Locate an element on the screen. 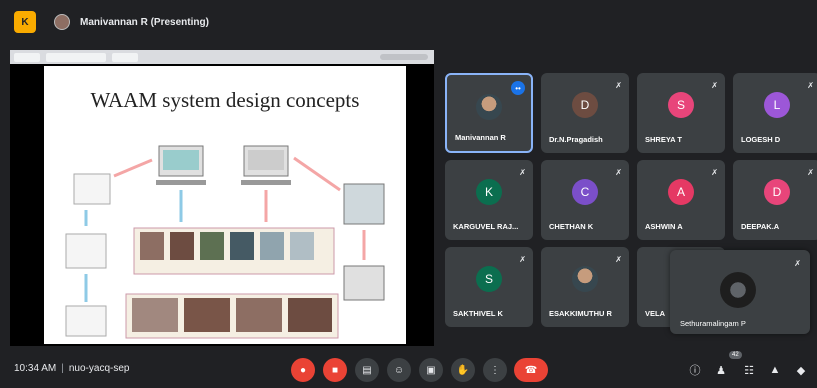 The width and height of the screenshot is (817, 388). participant-tile: A ✗ ASHWIN A is located at coordinates (681, 200).